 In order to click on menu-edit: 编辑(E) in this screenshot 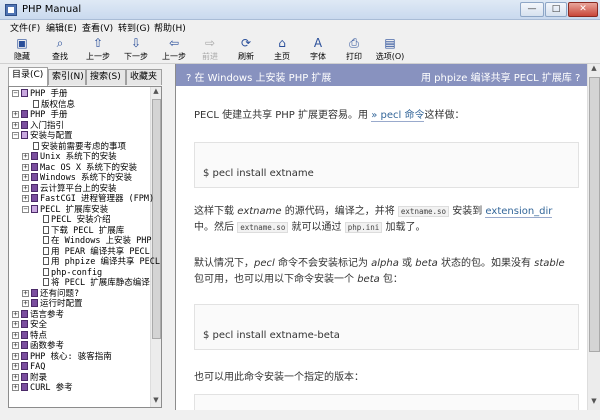, I will do `click(61, 27)`.